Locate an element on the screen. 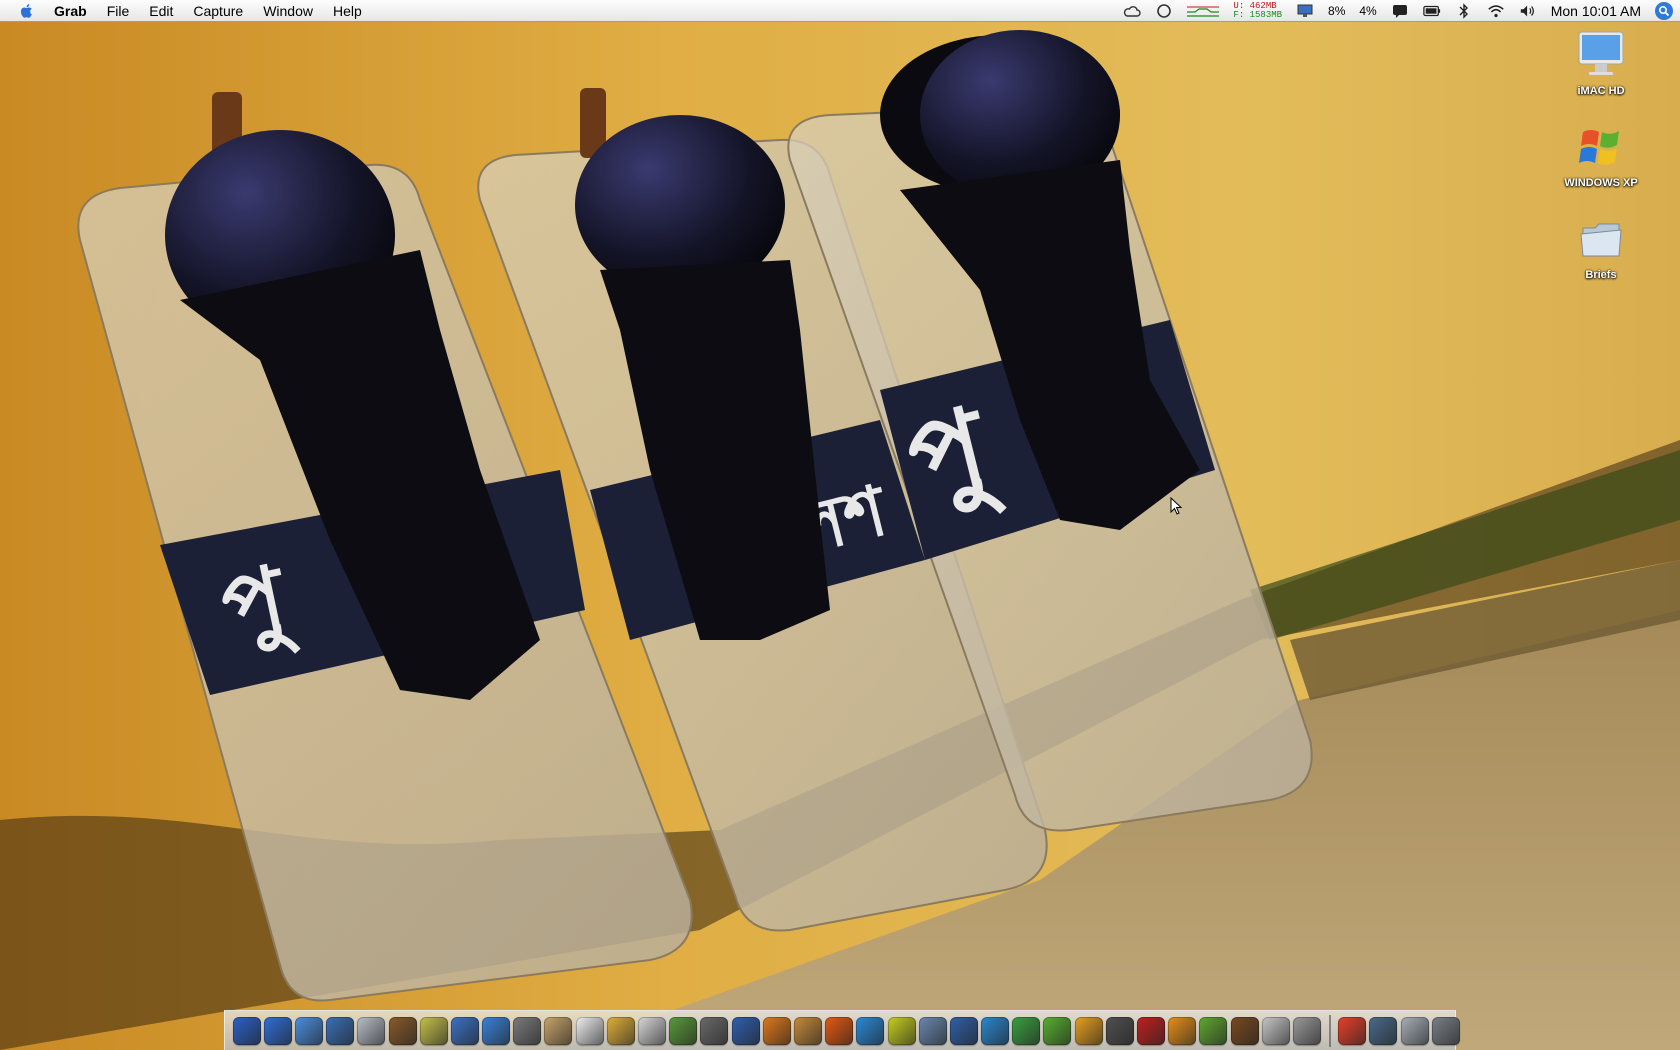 Image resolution: width=1680 pixels, height=1050 pixels. cpu-meter-1: 8% is located at coordinates (1336, 11).